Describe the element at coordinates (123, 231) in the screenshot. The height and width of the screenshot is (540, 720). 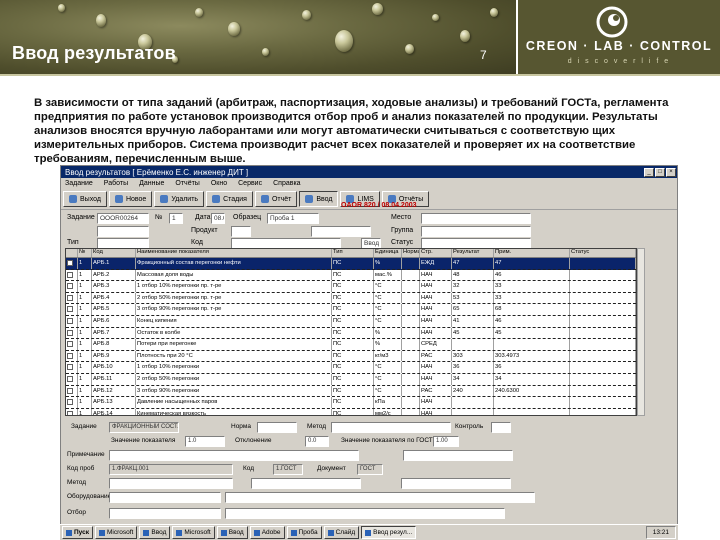
I see `product-code-field` at that location.